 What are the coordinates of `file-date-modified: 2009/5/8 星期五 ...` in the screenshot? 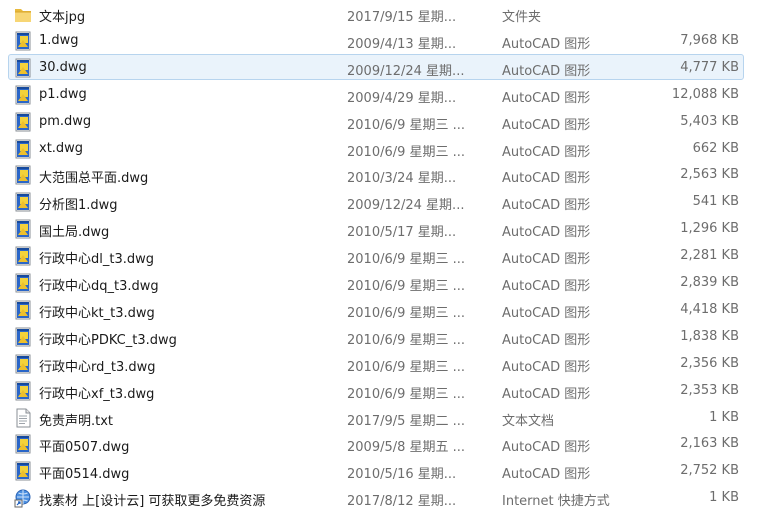 It's located at (406, 448).